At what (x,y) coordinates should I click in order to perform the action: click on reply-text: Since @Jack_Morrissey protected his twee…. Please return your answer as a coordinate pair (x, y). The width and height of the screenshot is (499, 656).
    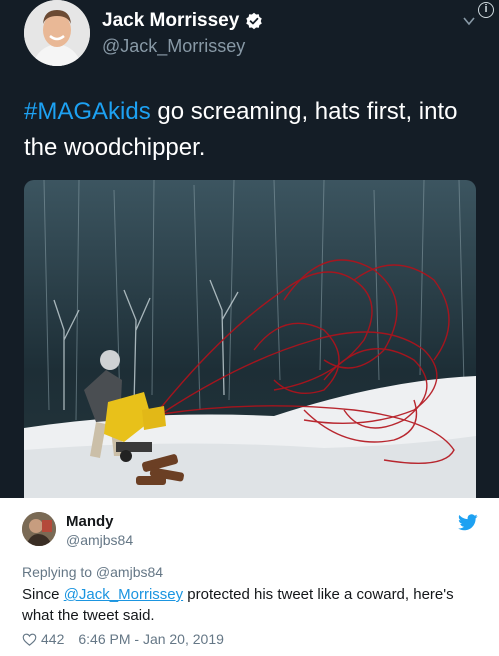
    Looking at the image, I should click on (252, 605).